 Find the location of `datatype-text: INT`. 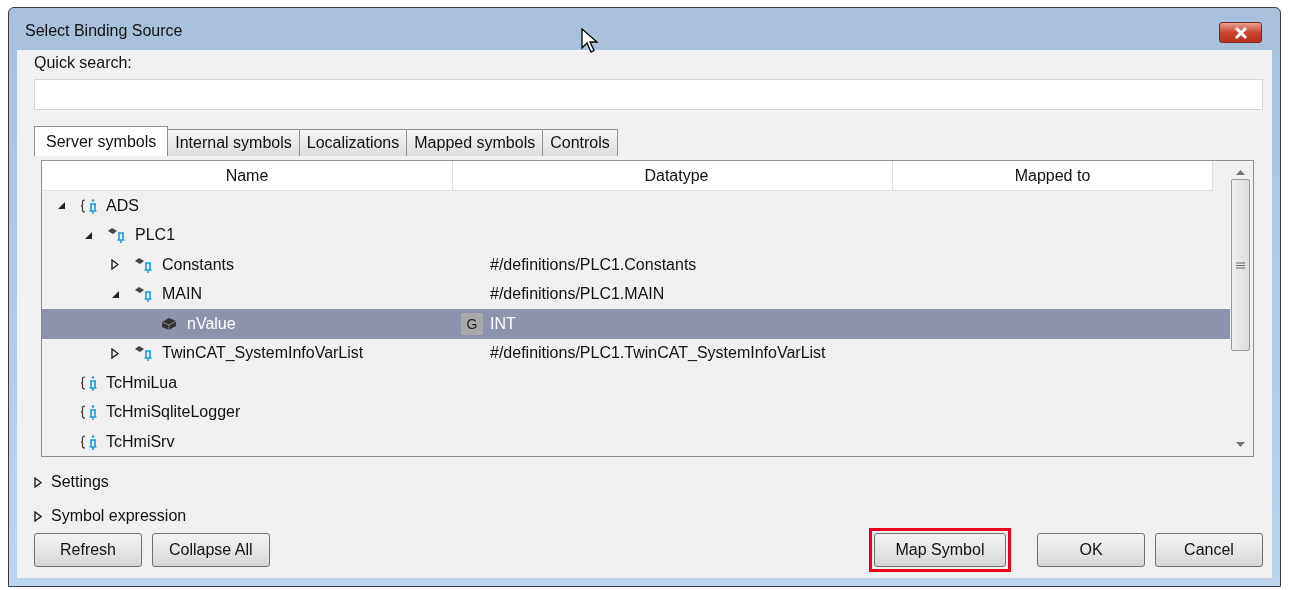

datatype-text: INT is located at coordinates (503, 323).